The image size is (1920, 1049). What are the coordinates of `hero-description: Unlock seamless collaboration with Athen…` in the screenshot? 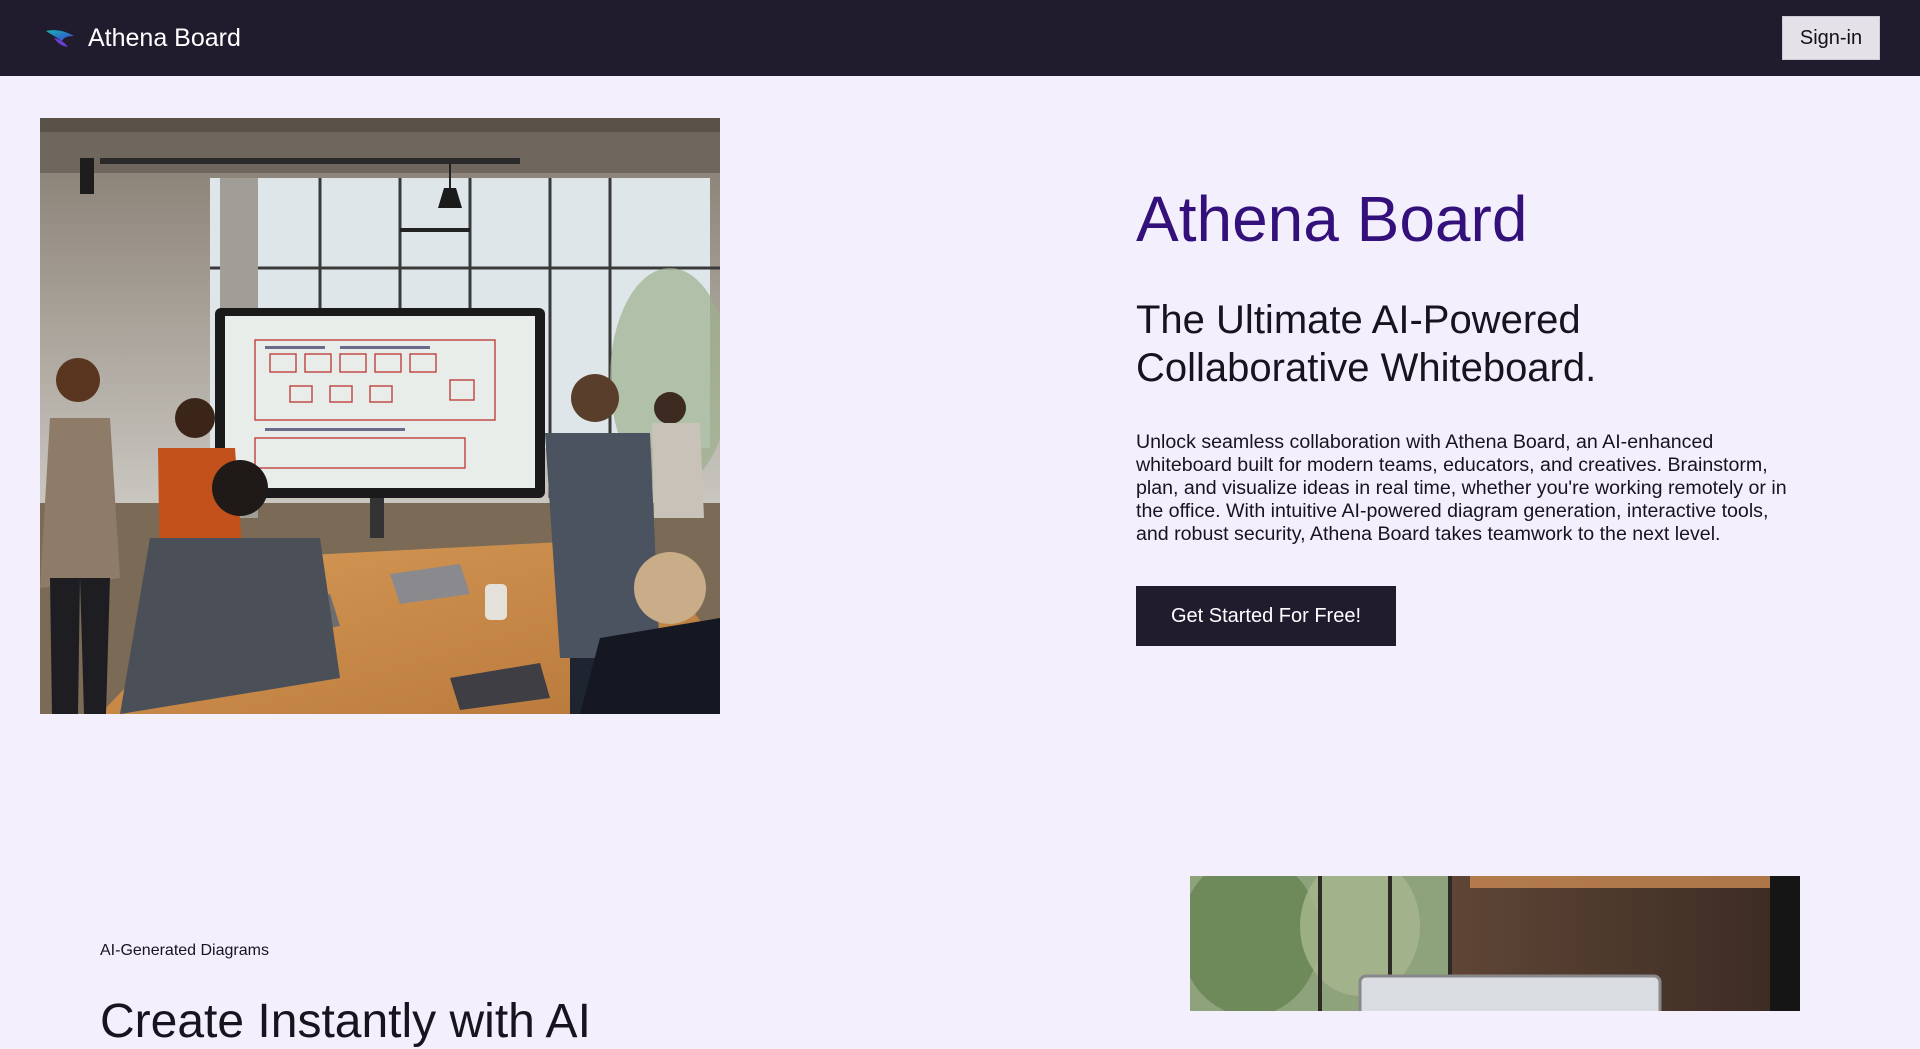 It's located at (1461, 488).